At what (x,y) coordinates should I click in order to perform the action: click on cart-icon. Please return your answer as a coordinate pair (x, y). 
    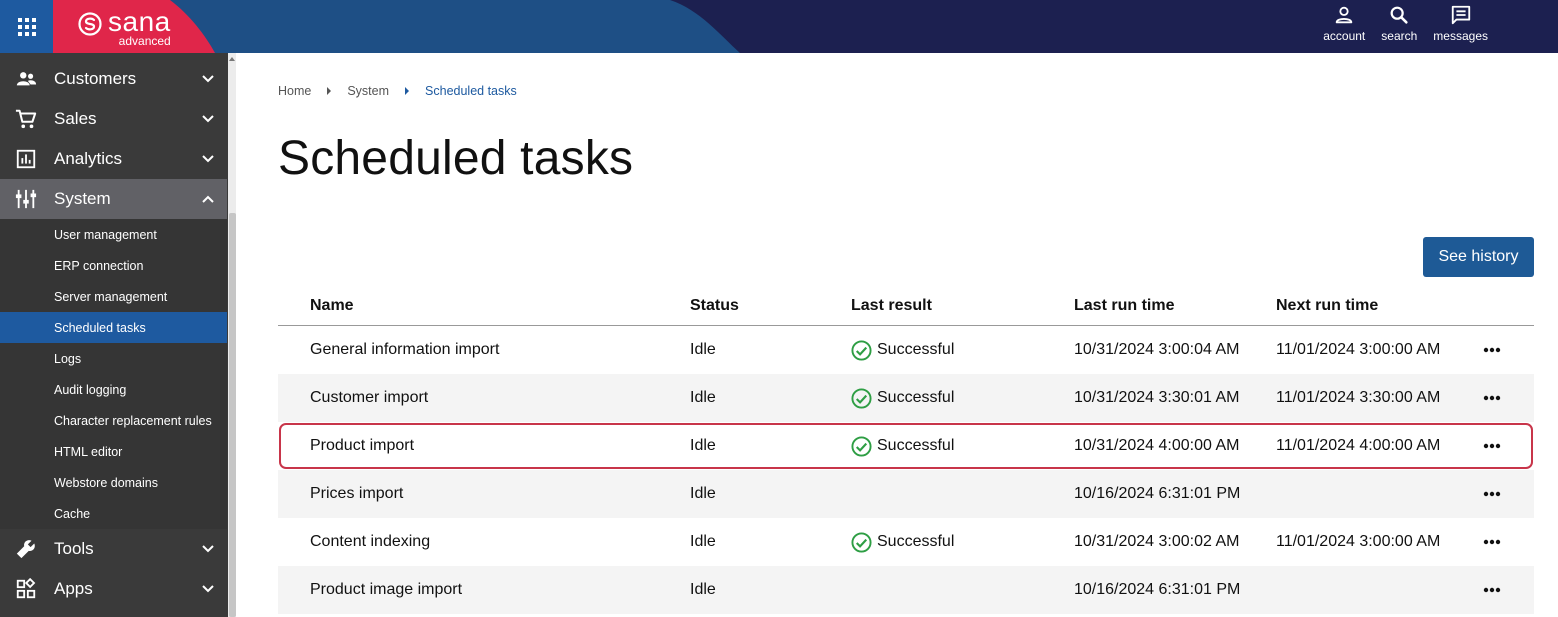
    Looking at the image, I should click on (26, 119).